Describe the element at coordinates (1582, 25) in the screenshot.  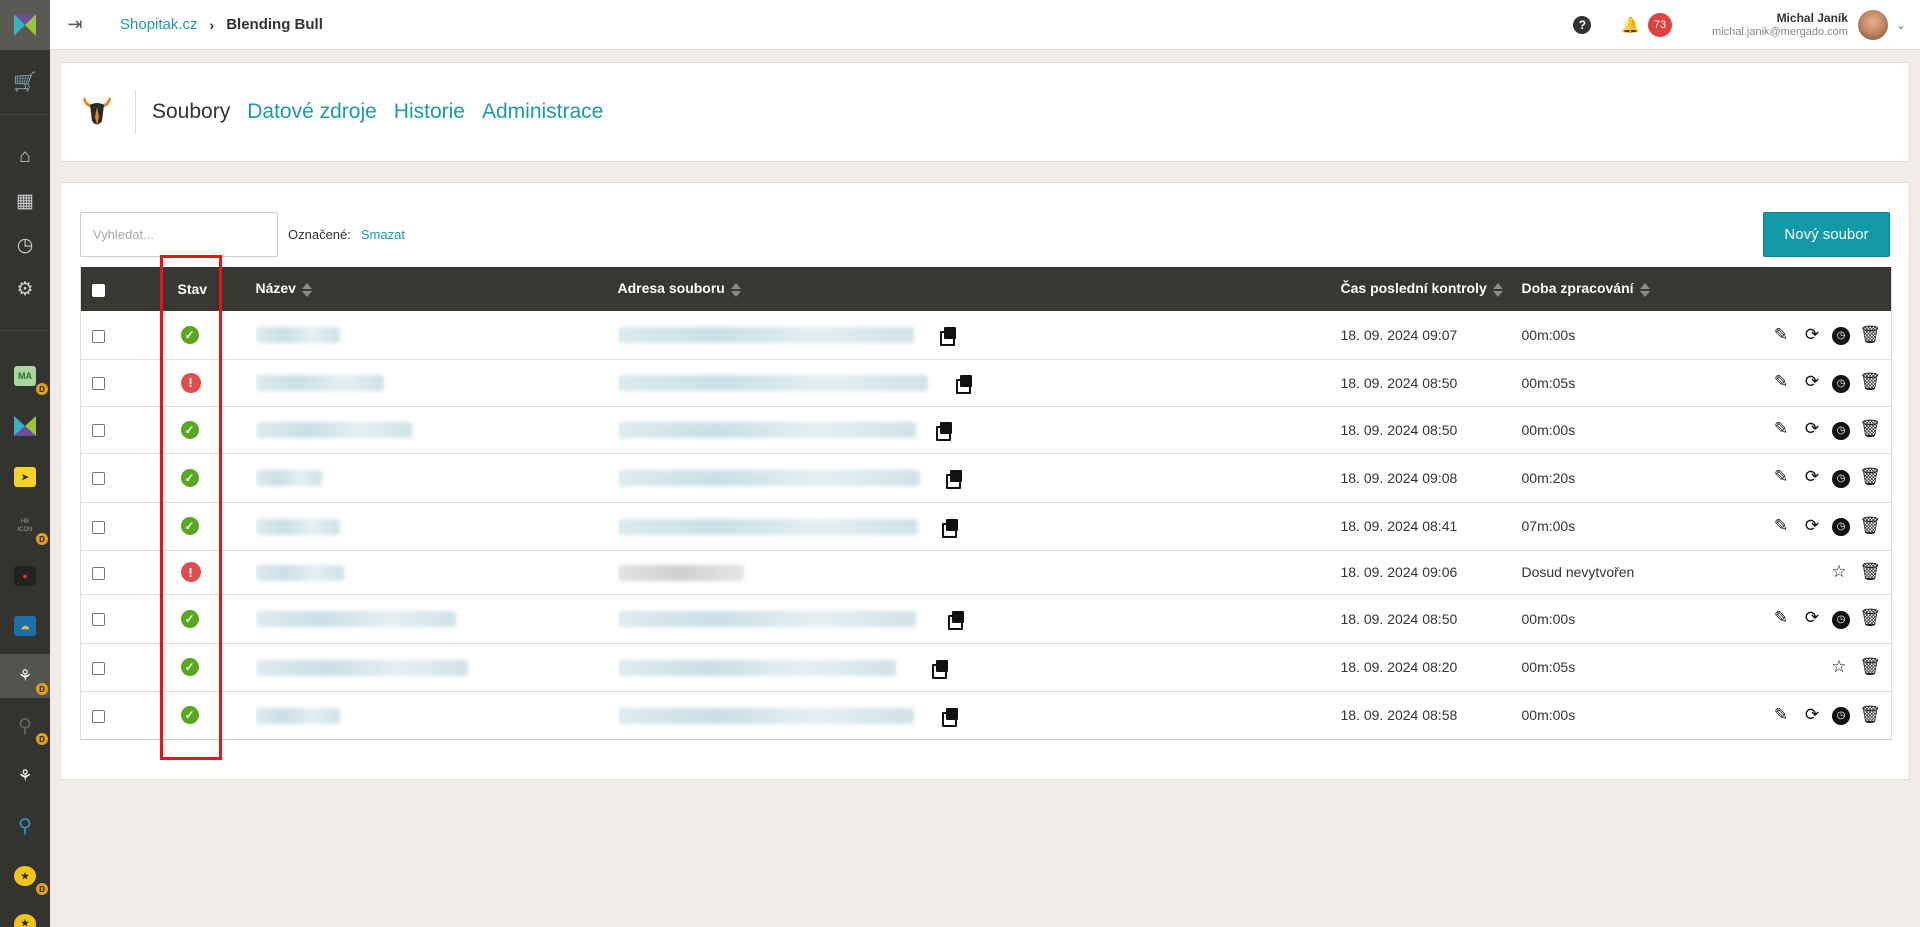
I see `help-icon: ?` at that location.